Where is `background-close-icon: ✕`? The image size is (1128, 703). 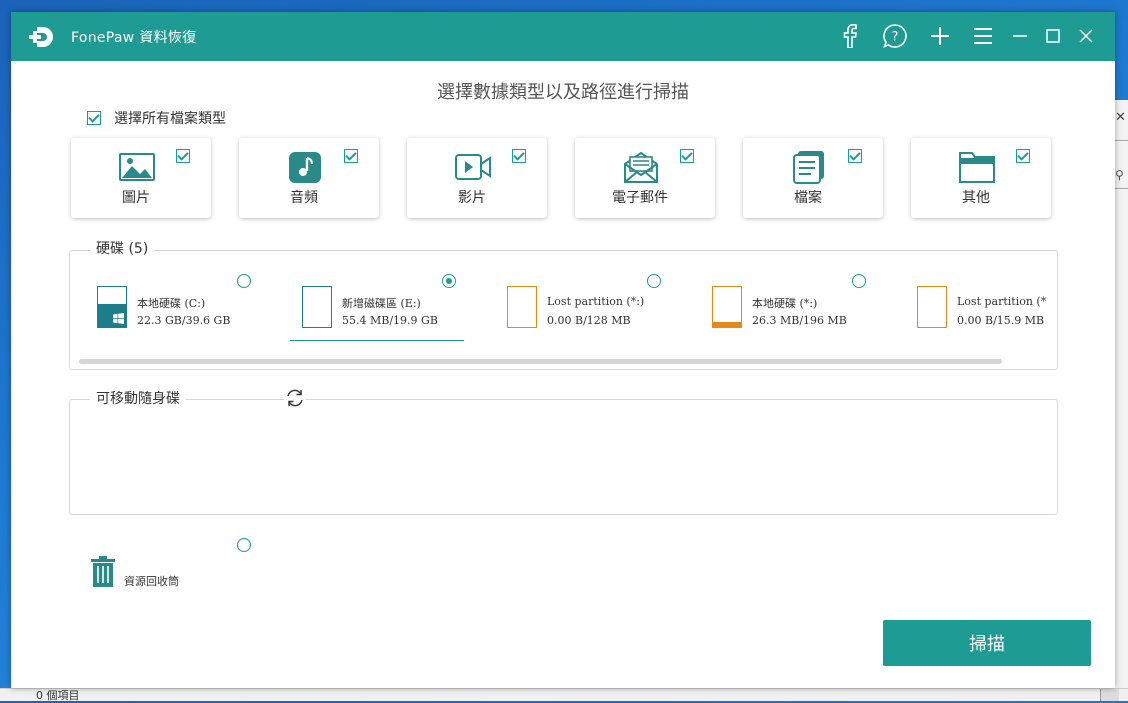
background-close-icon: ✕ is located at coordinates (1120, 117).